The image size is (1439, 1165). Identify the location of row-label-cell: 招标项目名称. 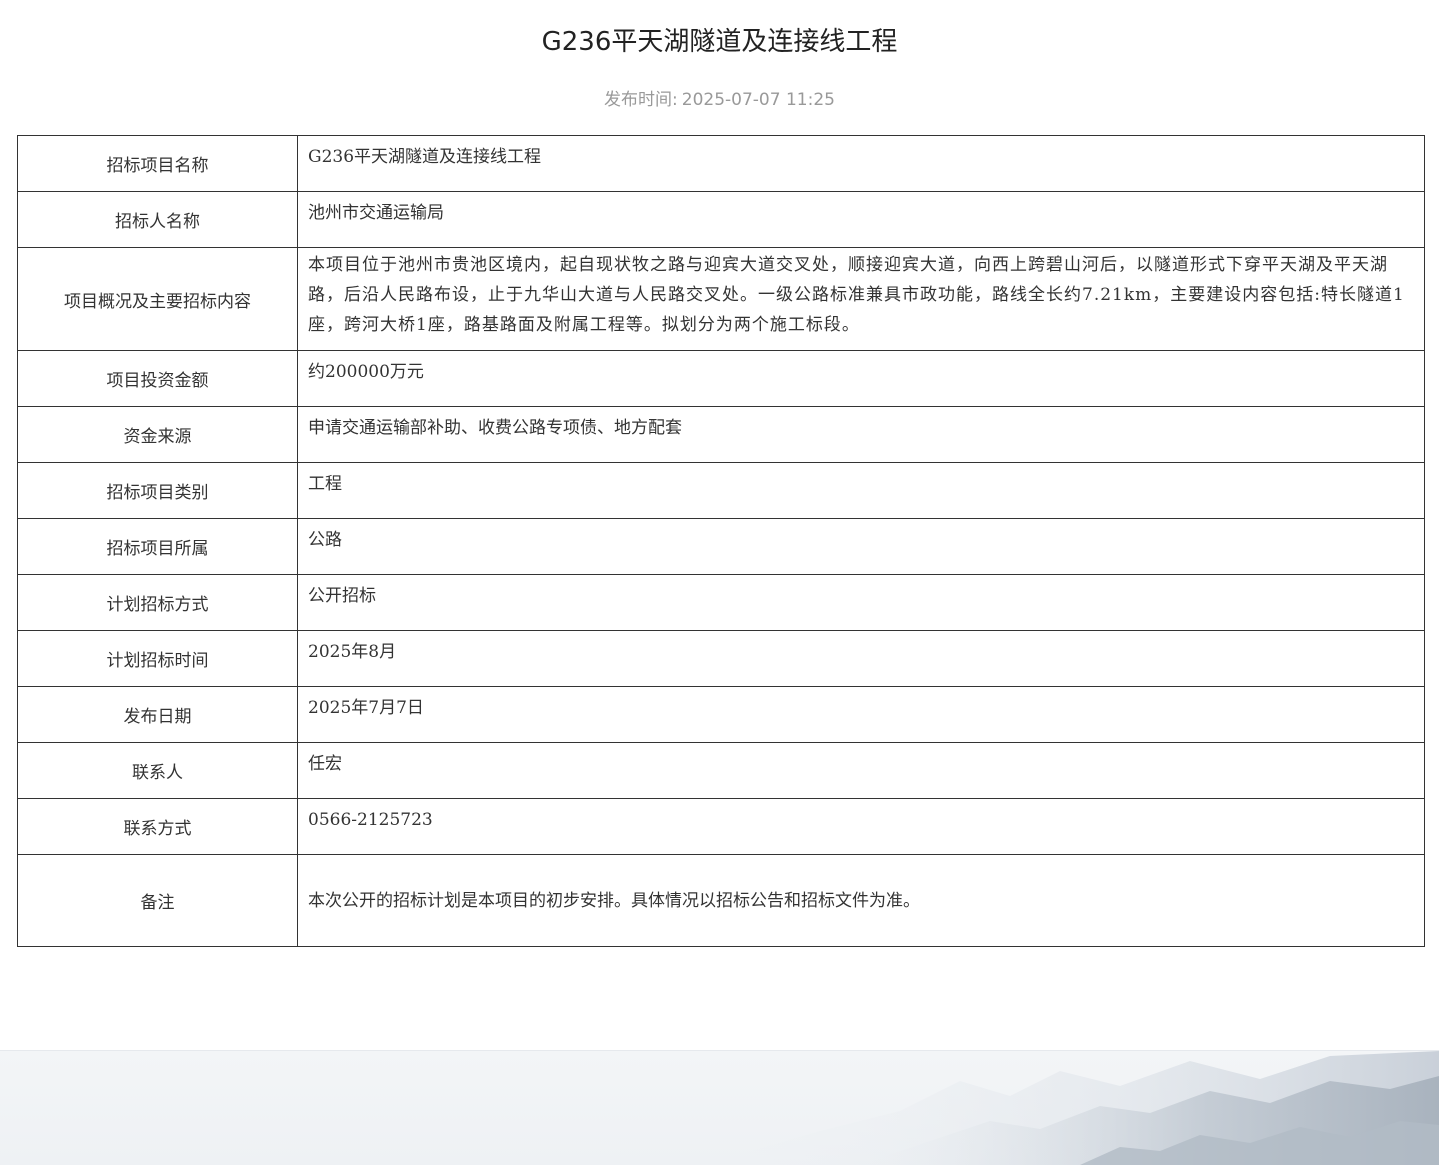
(157, 163).